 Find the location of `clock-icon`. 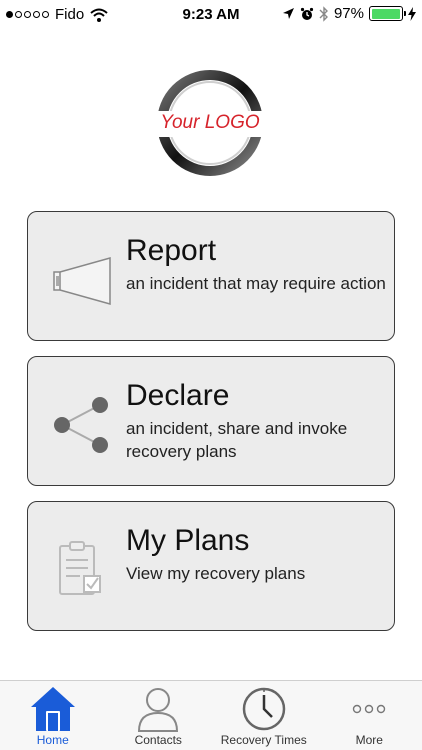

clock-icon is located at coordinates (264, 709).